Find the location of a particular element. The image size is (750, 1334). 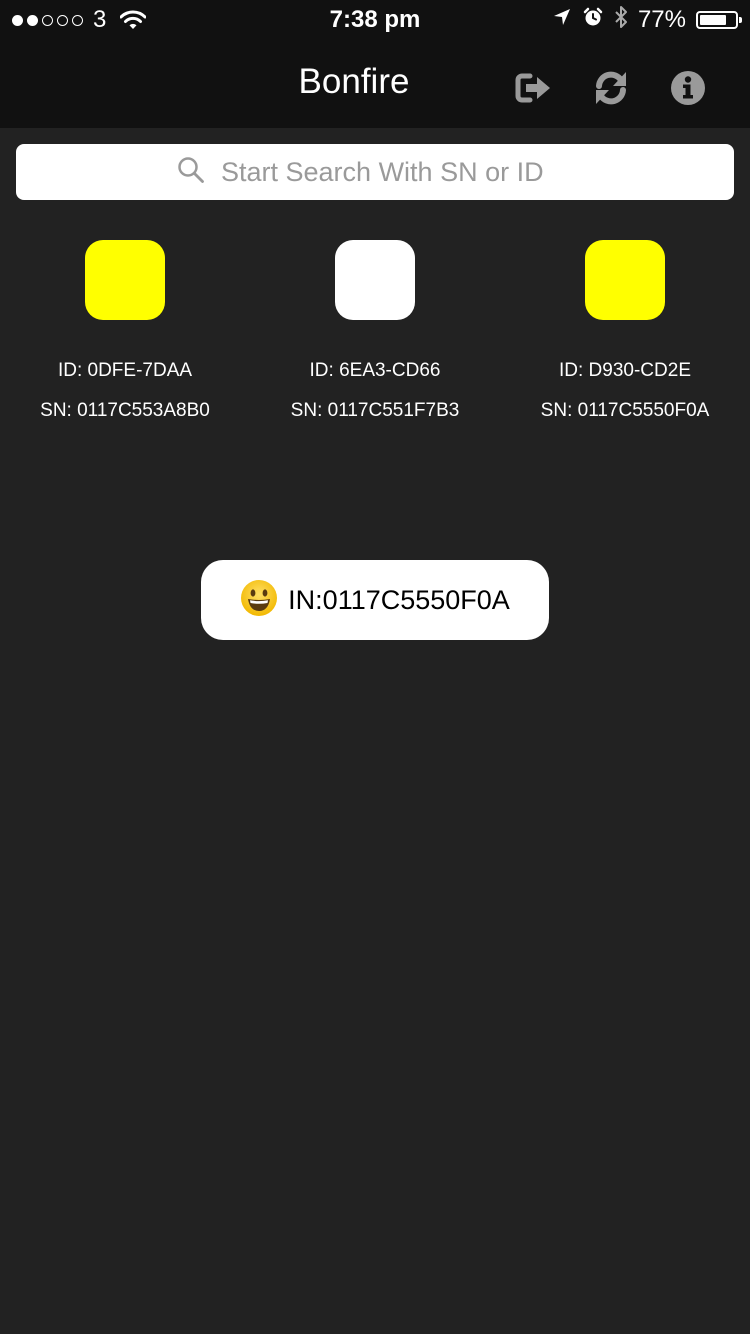

logout-icon is located at coordinates (532, 88).